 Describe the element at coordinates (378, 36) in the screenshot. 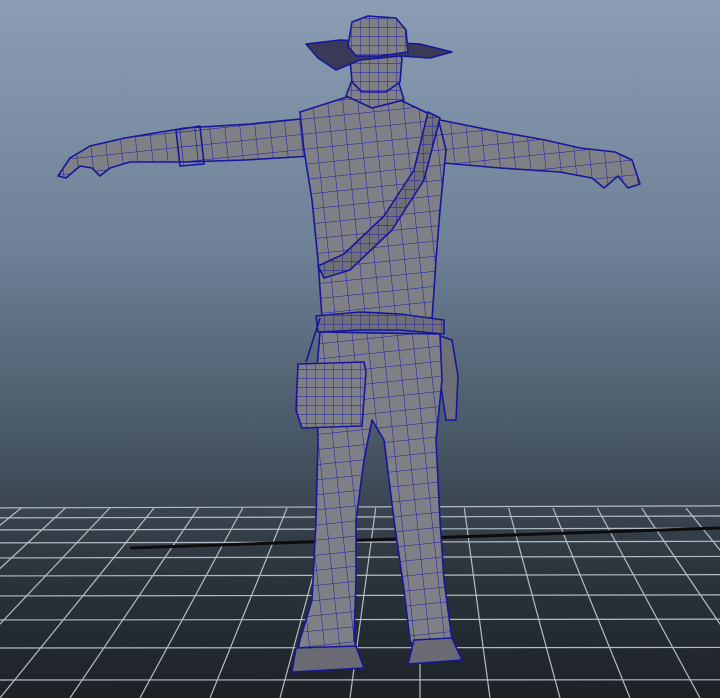

I see `hat-crown-wire` at that location.